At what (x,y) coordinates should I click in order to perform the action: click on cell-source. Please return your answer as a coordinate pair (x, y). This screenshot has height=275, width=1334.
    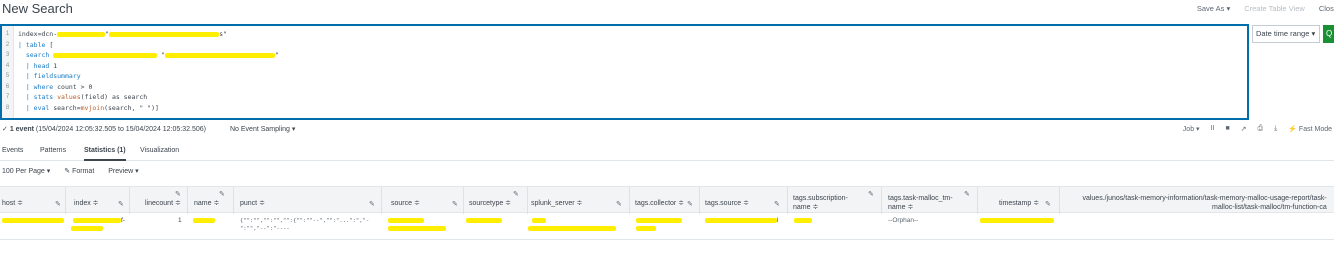
    Looking at the image, I should click on (423, 226).